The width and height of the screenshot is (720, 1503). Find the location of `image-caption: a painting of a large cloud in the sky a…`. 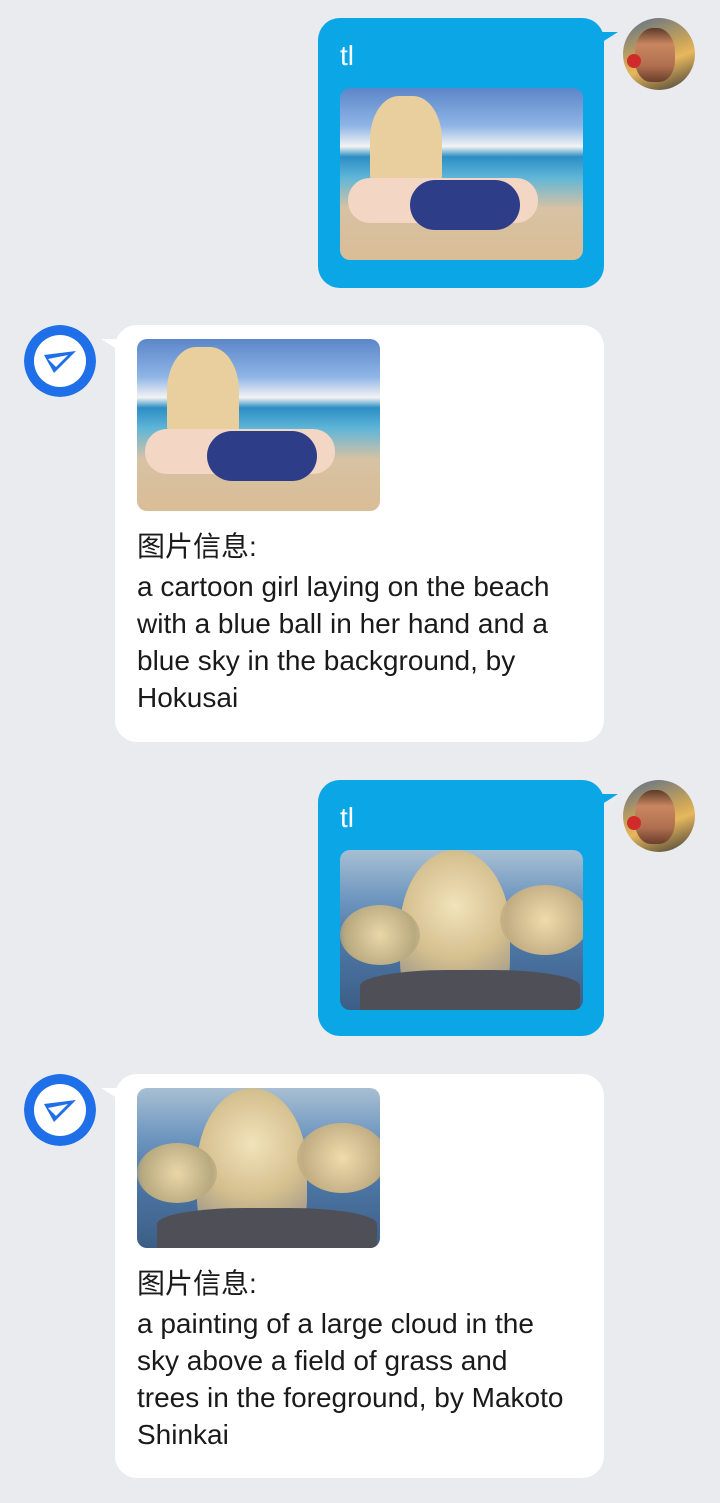

image-caption: a painting of a large cloud in the sky a… is located at coordinates (350, 1379).